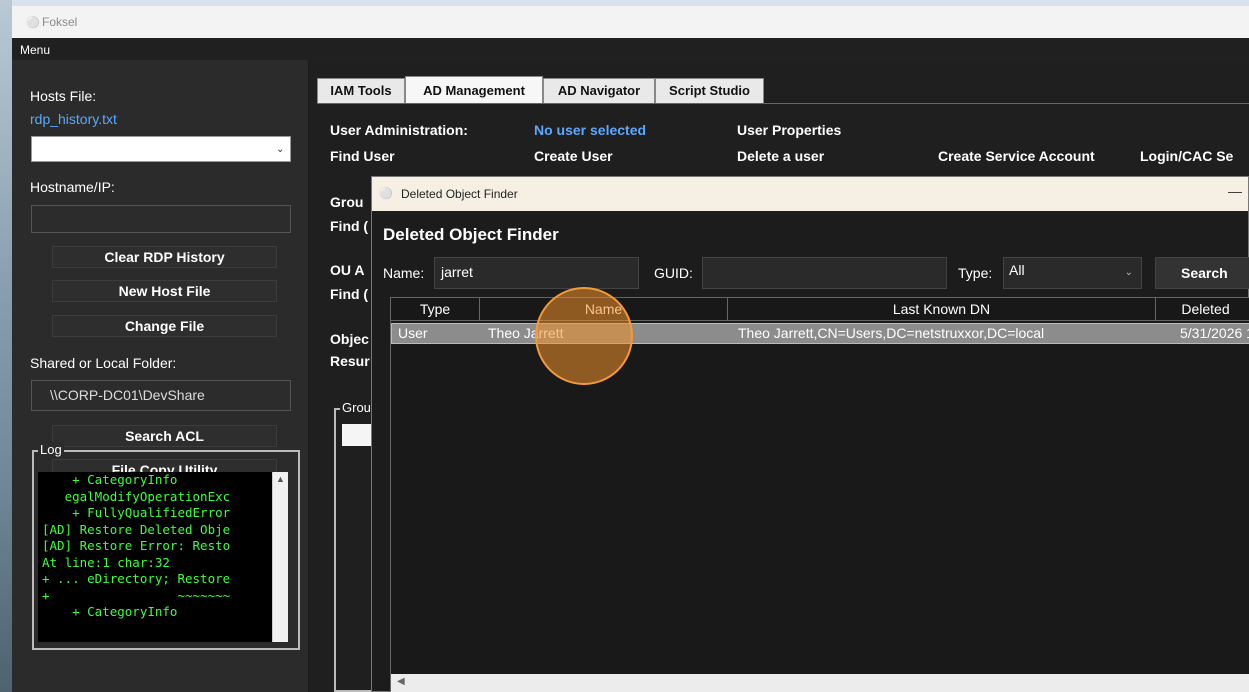 Image resolution: width=1249 pixels, height=692 pixels. I want to click on group-section-label: Grou, so click(347, 202).